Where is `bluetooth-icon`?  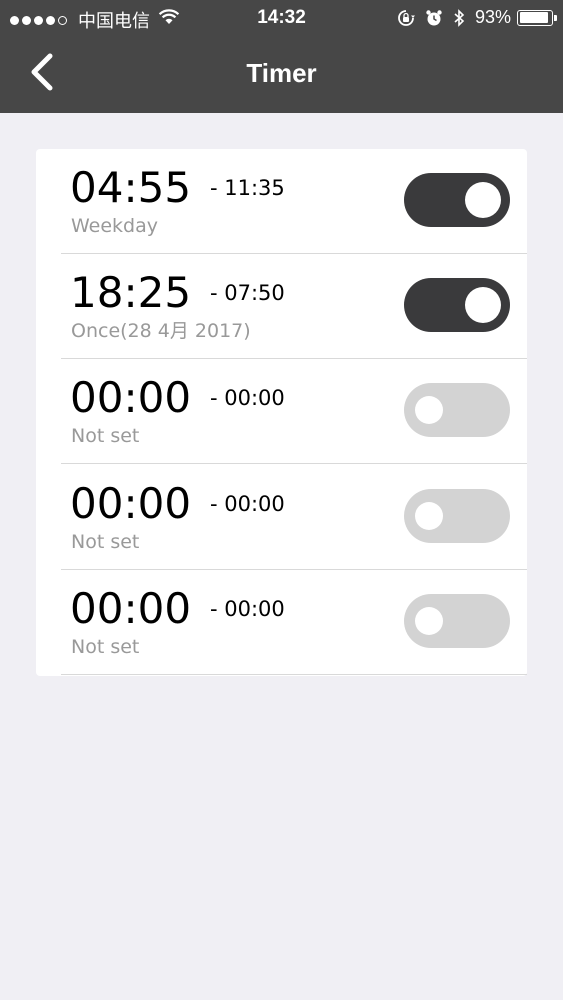 bluetooth-icon is located at coordinates (459, 17).